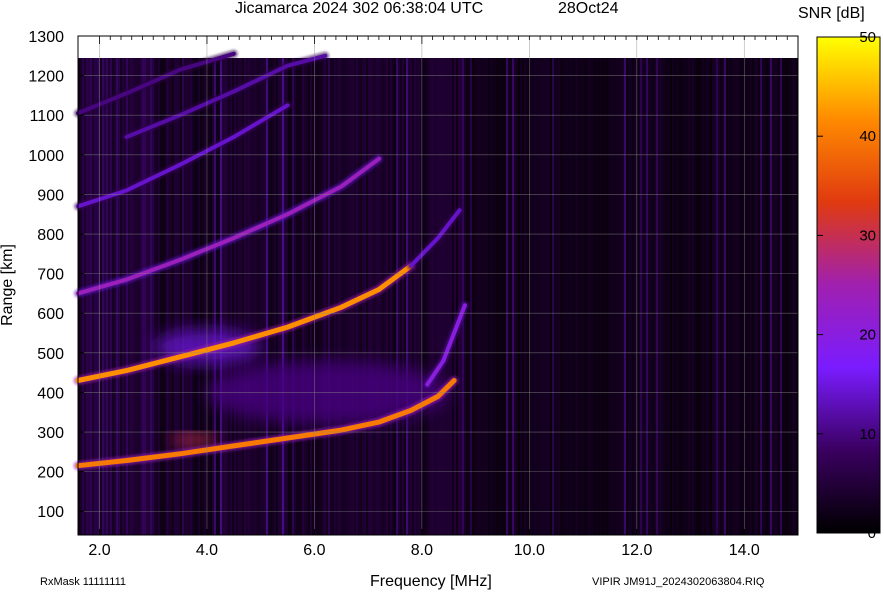 This screenshot has width=884, height=595. What do you see at coordinates (50, 354) in the screenshot?
I see `y-tick-label: 500` at bounding box center [50, 354].